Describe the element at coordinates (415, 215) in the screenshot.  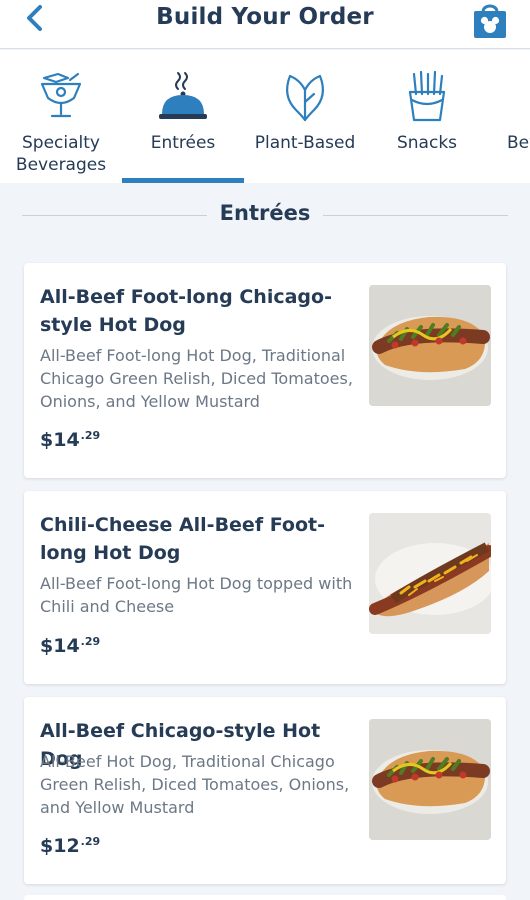
I see `divider` at that location.